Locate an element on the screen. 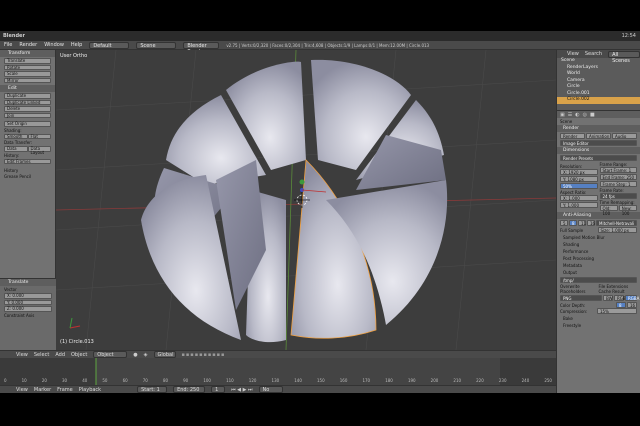  layout-selector: Default is located at coordinates (109, 45).